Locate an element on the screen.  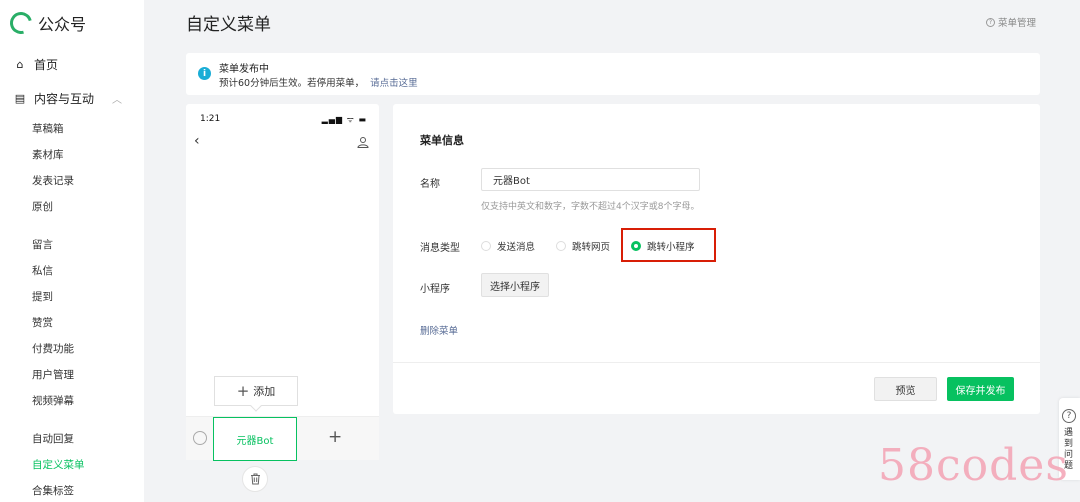
sidebar-item-original: 原创 is located at coordinates (42, 206).